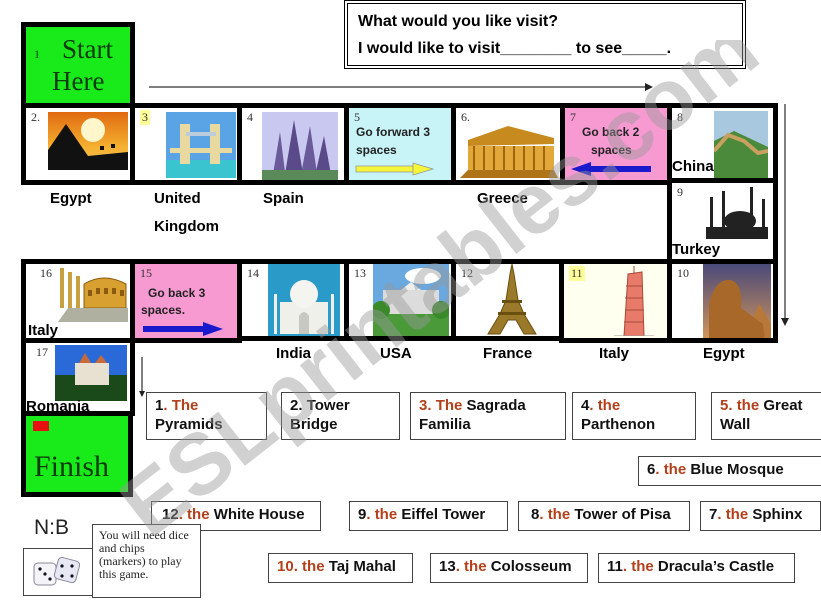 This screenshot has width=821, height=616. Describe the element at coordinates (396, 353) in the screenshot. I see `country-label: USA` at that location.